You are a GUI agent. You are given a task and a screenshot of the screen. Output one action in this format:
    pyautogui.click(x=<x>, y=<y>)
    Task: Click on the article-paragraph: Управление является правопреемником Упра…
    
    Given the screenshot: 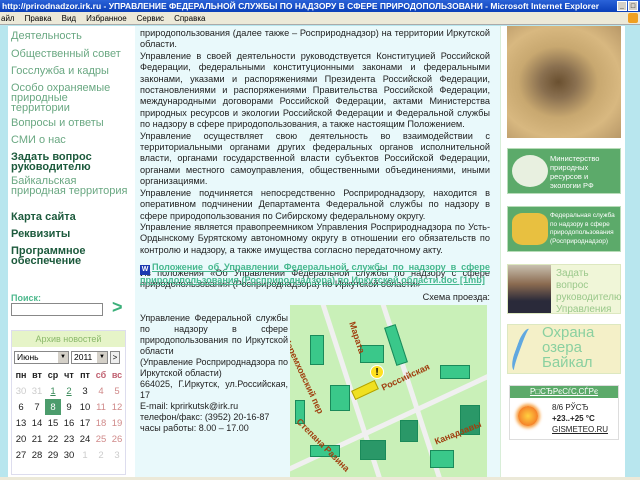 What is the action you would take?
    pyautogui.click(x=315, y=238)
    